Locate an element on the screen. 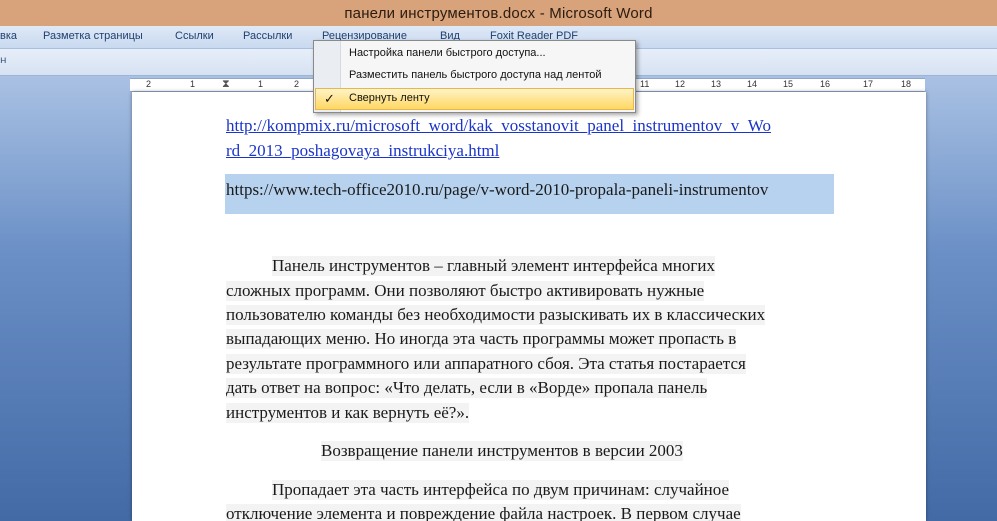 The image size is (997, 521). tab-references: Ссылки is located at coordinates (194, 36).